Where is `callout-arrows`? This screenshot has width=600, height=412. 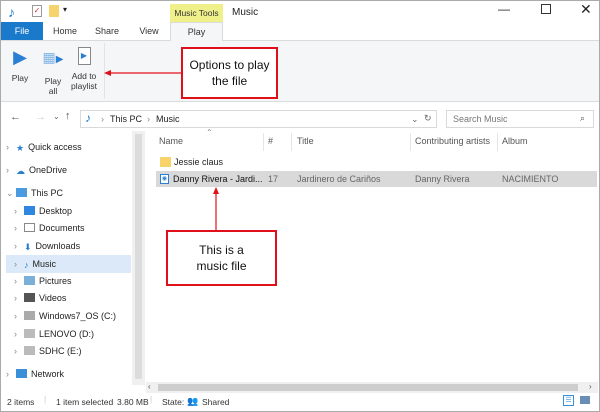 callout-arrows is located at coordinates (161, 150).